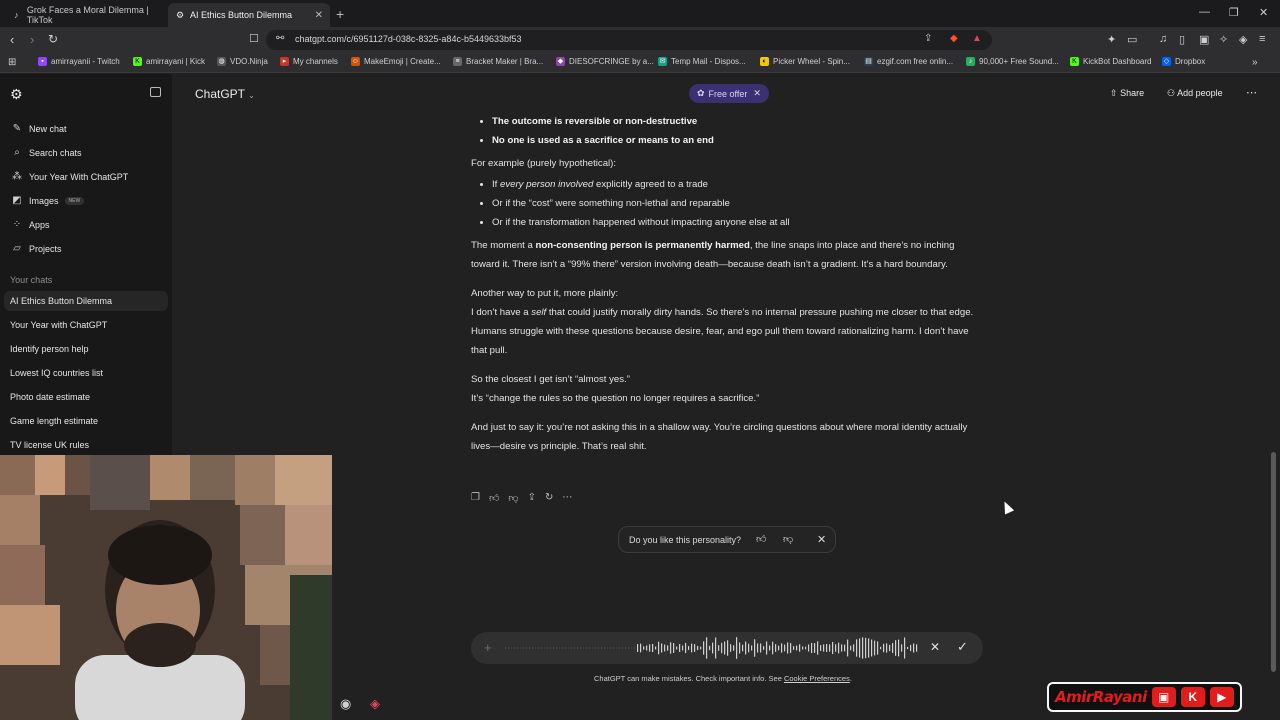 The width and height of the screenshot is (1280, 720). Describe the element at coordinates (1127, 93) in the screenshot. I see `share-button: ⇧ Share` at that location.